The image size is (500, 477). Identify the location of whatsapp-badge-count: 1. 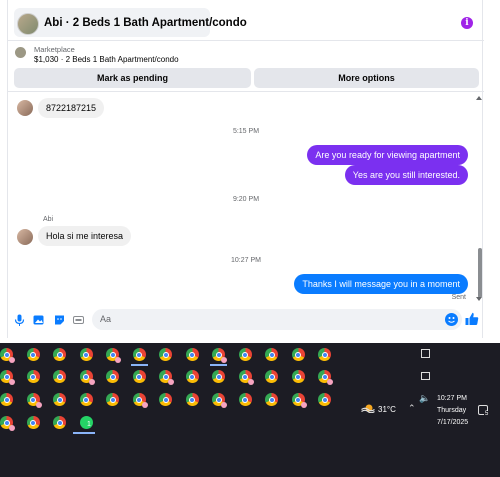
(89, 424).